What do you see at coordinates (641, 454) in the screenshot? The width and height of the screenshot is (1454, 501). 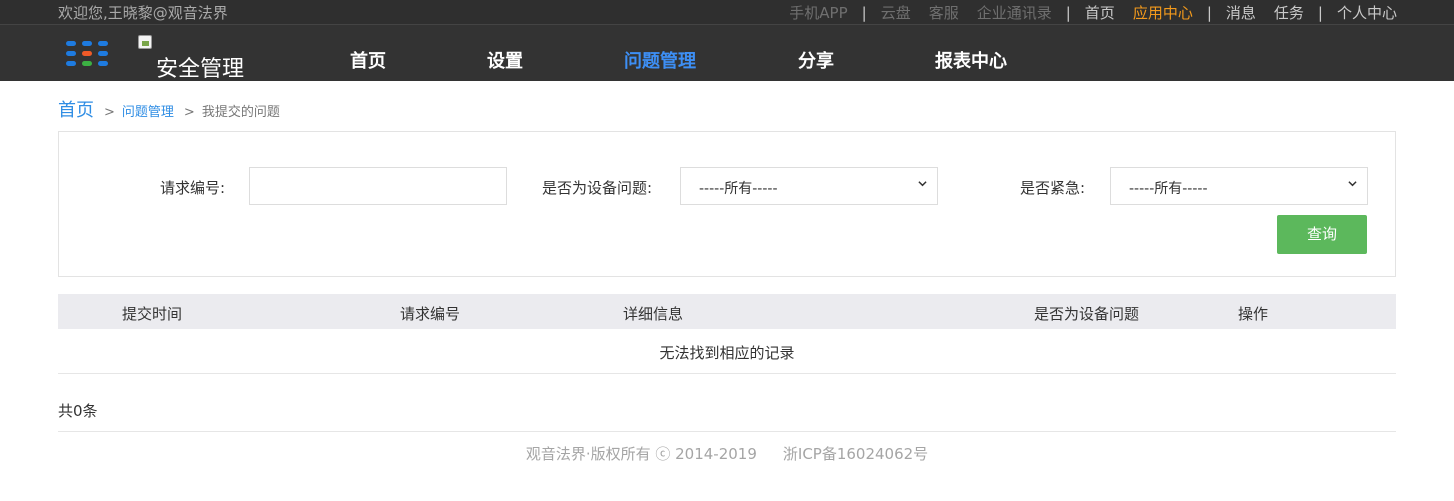 I see `copyright-text: 观音法界·版权所有 ⓒ 2014-2019` at bounding box center [641, 454].